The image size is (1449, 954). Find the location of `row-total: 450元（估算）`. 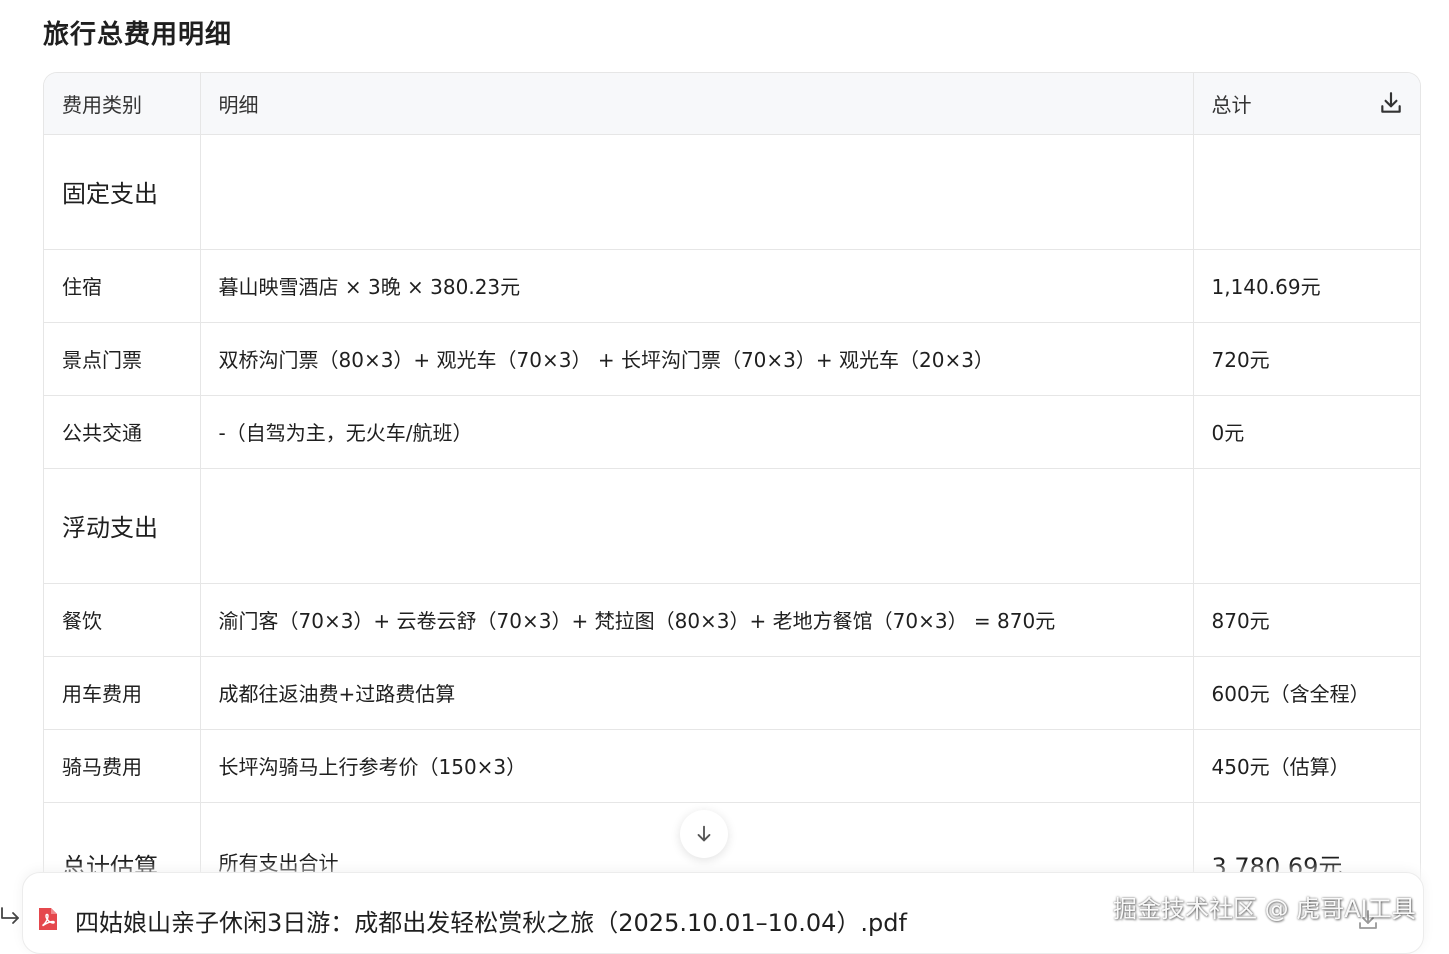

row-total: 450元（估算） is located at coordinates (1306, 766).